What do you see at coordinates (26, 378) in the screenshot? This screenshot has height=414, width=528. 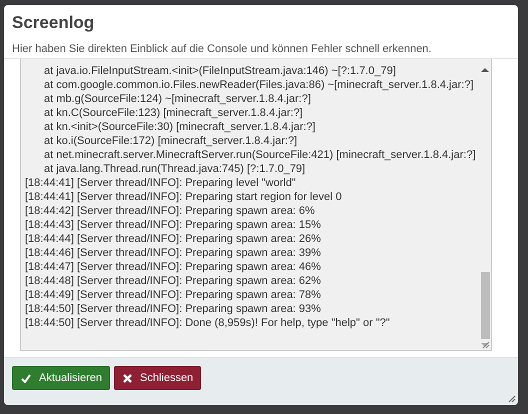 I see `checkmark-icon` at bounding box center [26, 378].